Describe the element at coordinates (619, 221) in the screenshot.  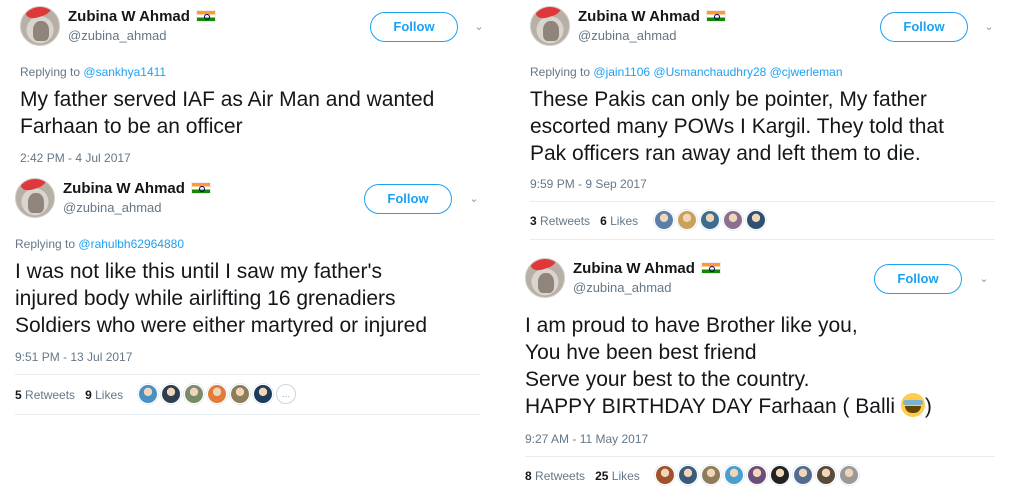
I see `like-count: 6 Likes` at that location.